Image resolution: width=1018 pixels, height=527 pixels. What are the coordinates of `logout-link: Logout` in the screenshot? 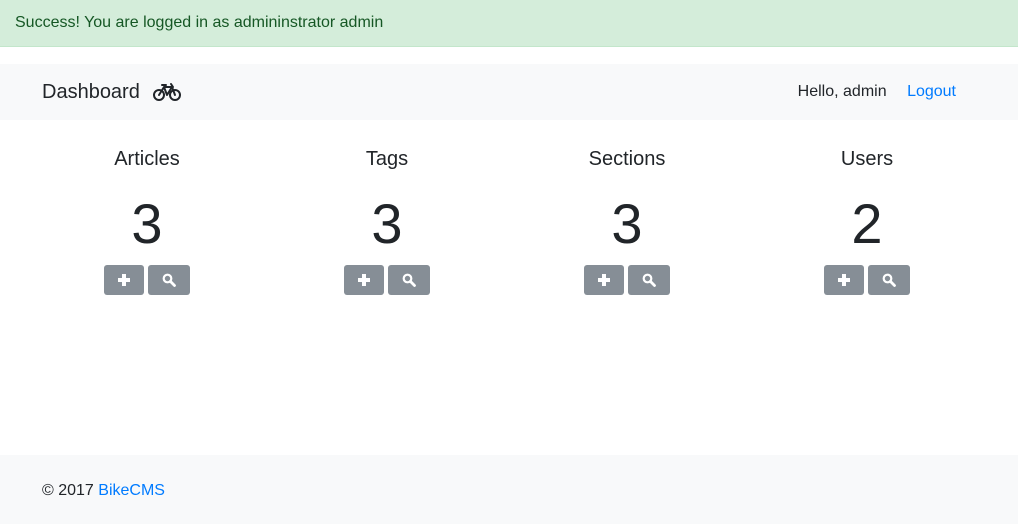 It's located at (931, 91).